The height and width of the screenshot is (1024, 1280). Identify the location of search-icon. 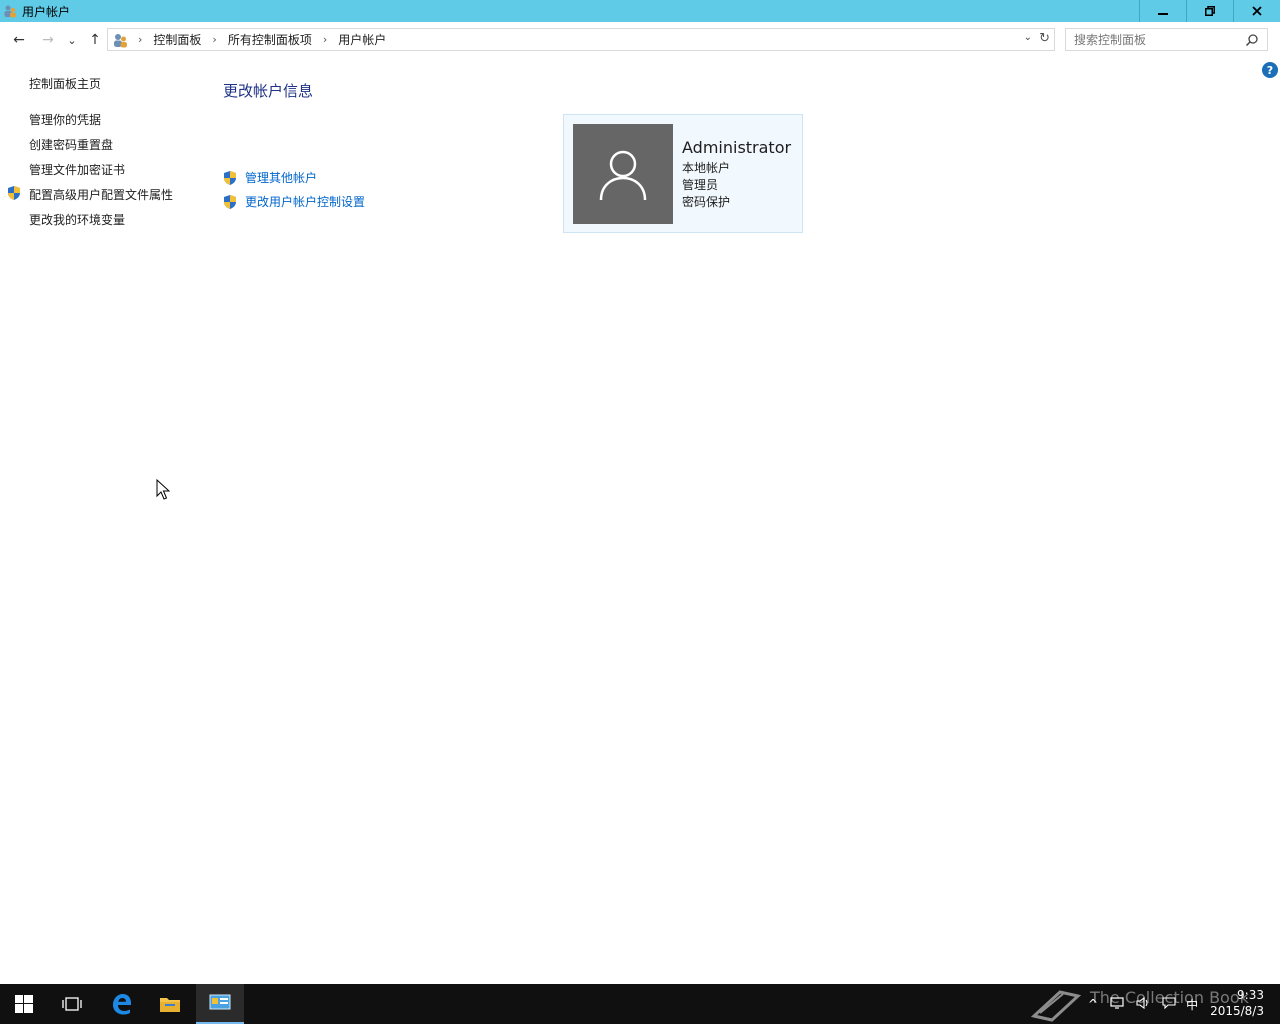
(1252, 40).